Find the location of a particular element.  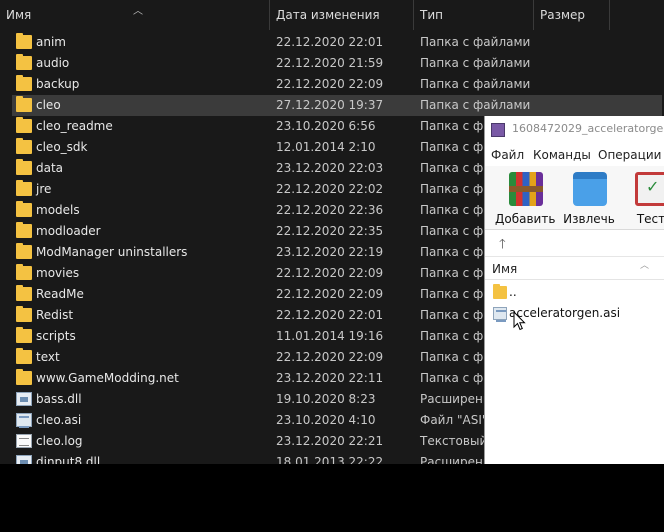

menu-commands: Команды is located at coordinates (562, 155).